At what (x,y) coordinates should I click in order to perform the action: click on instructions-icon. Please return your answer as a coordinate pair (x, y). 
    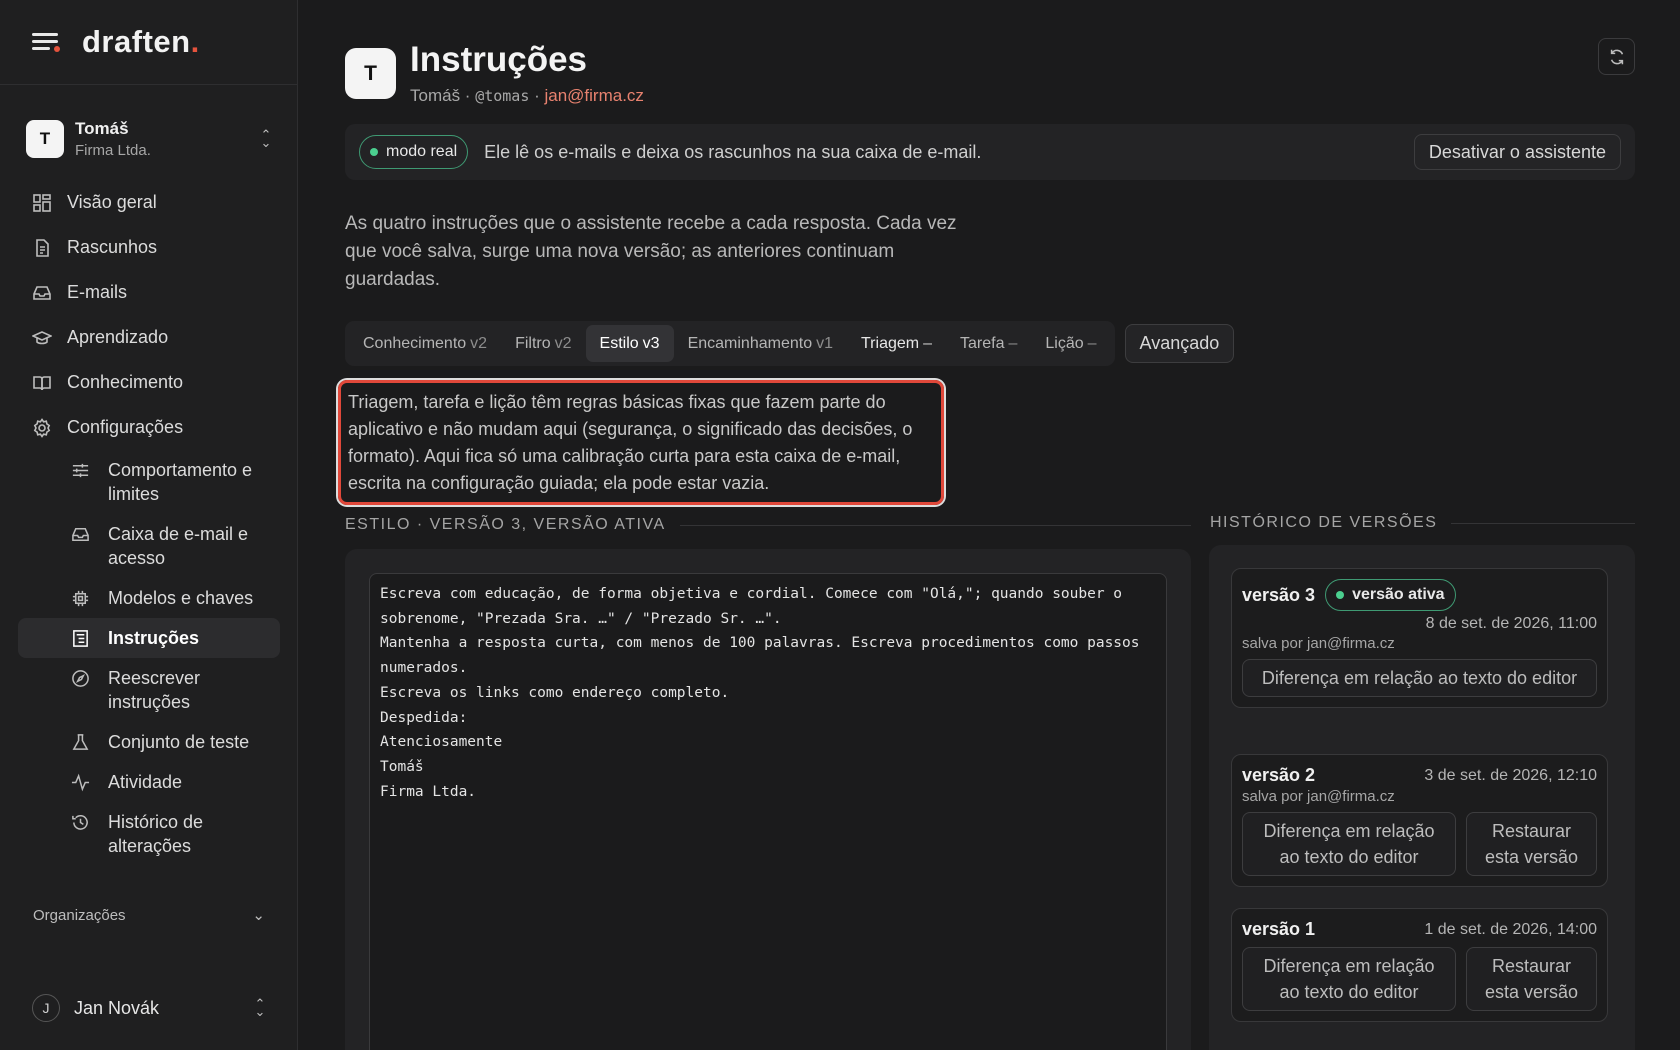
    Looking at the image, I should click on (80, 638).